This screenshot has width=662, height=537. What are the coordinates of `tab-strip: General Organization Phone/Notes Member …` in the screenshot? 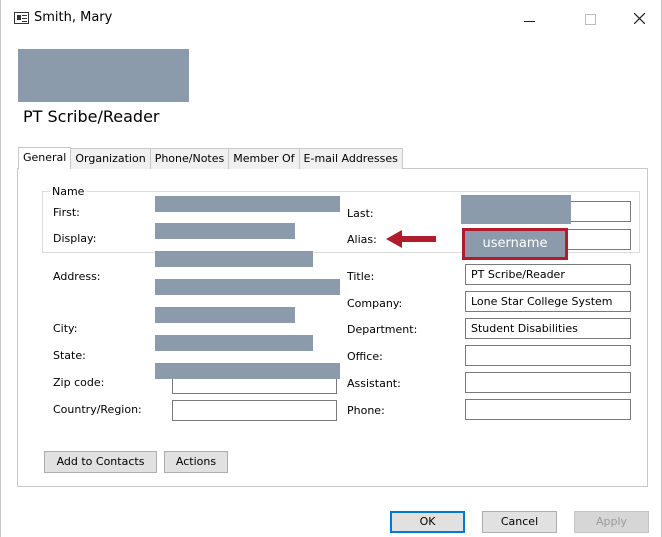 It's located at (210, 158).